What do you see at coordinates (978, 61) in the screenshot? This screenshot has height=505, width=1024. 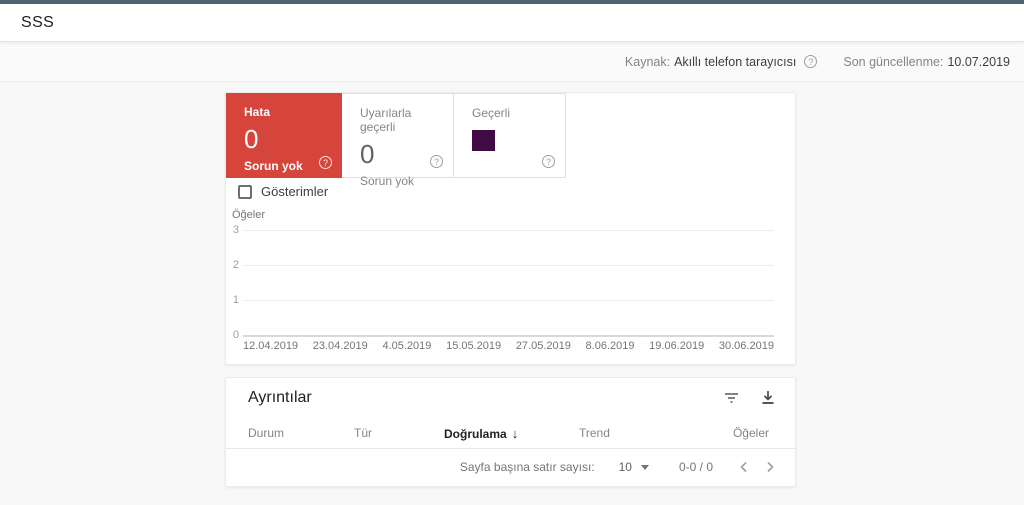 I see `updated-value: 10.07.2019` at bounding box center [978, 61].